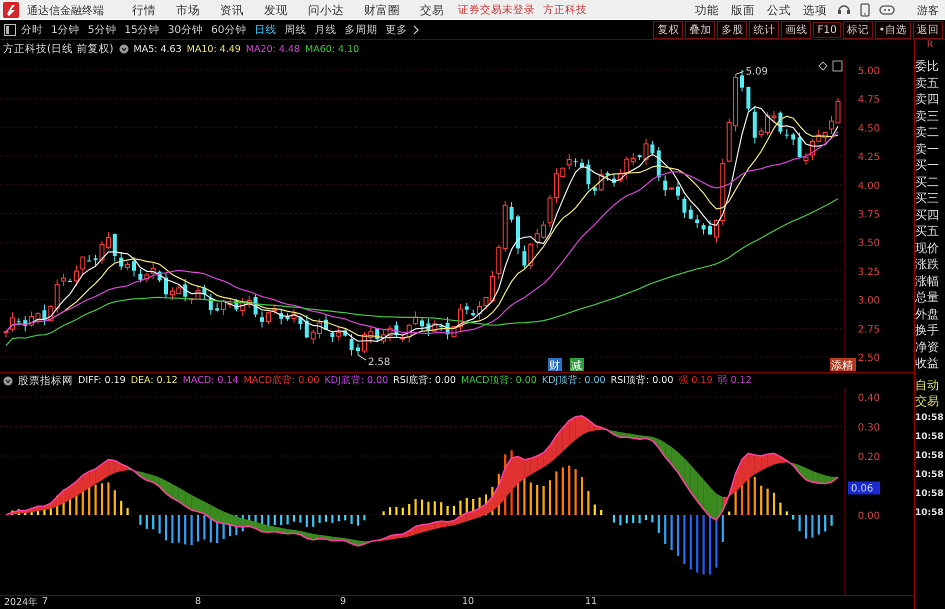  Describe the element at coordinates (927, 363) in the screenshot. I see `quote-field-label: 收益` at that location.